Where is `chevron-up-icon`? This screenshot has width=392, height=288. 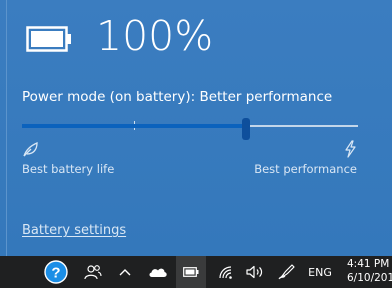
chevron-up-icon is located at coordinates (125, 272).